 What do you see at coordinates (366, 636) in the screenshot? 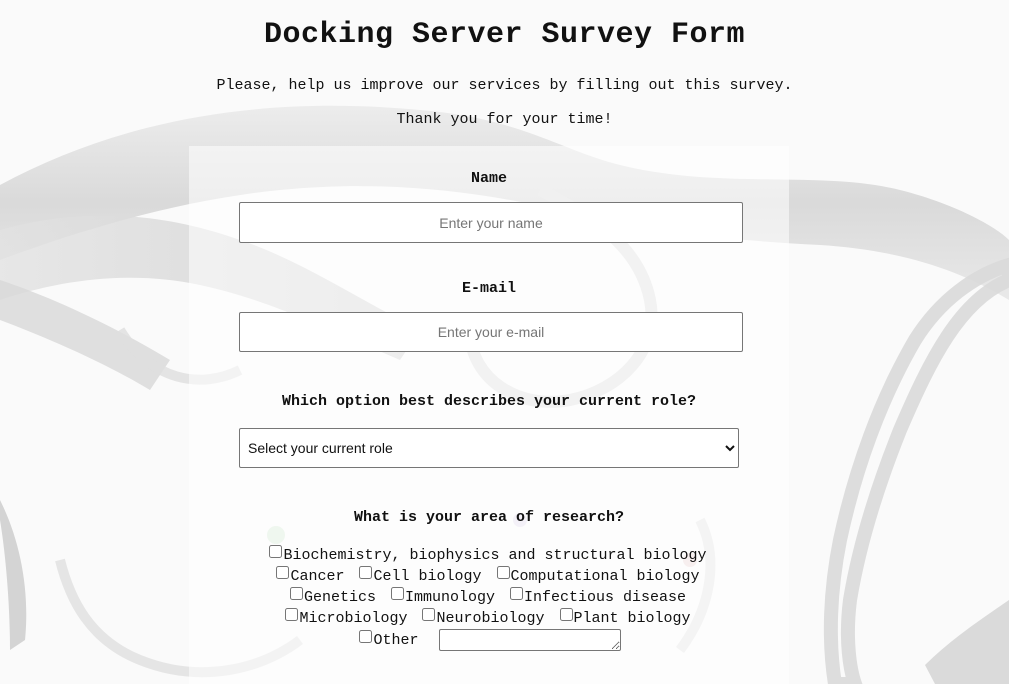
I see `checkbox-other` at bounding box center [366, 636].